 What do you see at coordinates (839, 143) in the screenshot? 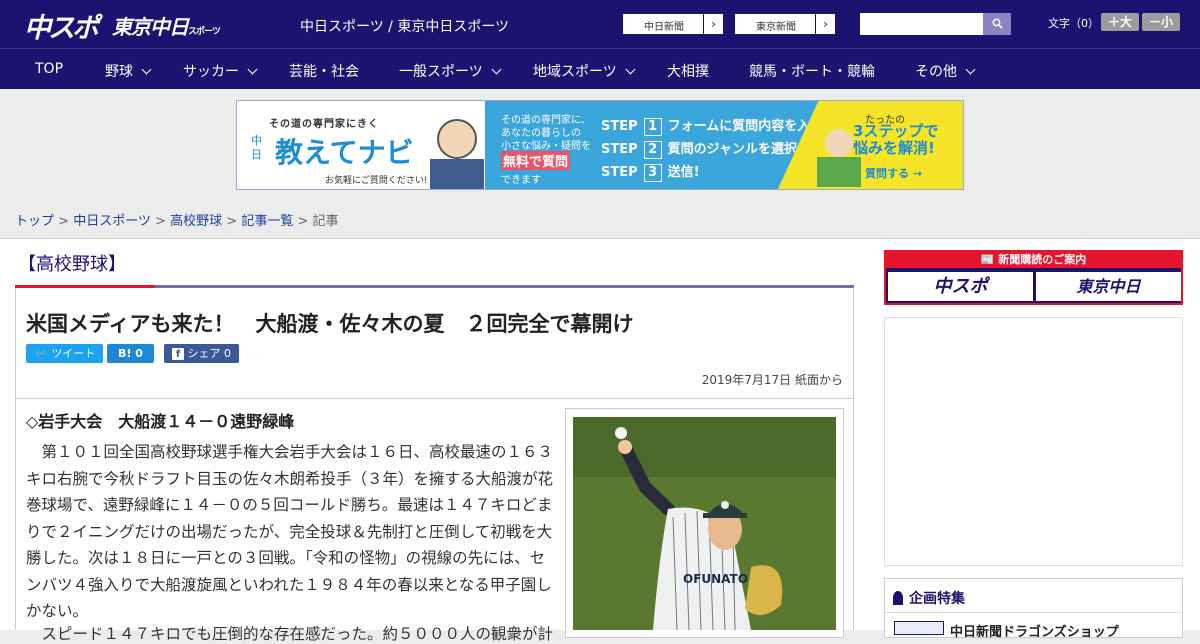
I see `user-illustration` at bounding box center [839, 143].